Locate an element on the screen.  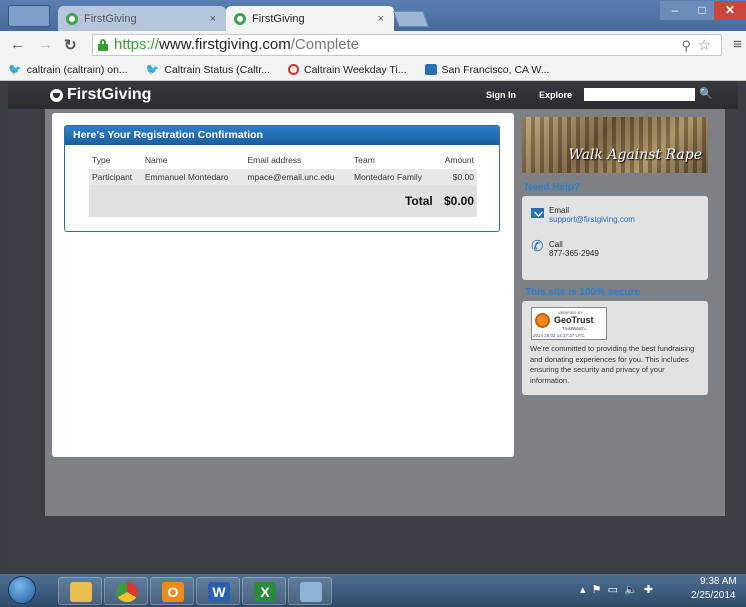
word-taskbar-button: W is located at coordinates (218, 591).